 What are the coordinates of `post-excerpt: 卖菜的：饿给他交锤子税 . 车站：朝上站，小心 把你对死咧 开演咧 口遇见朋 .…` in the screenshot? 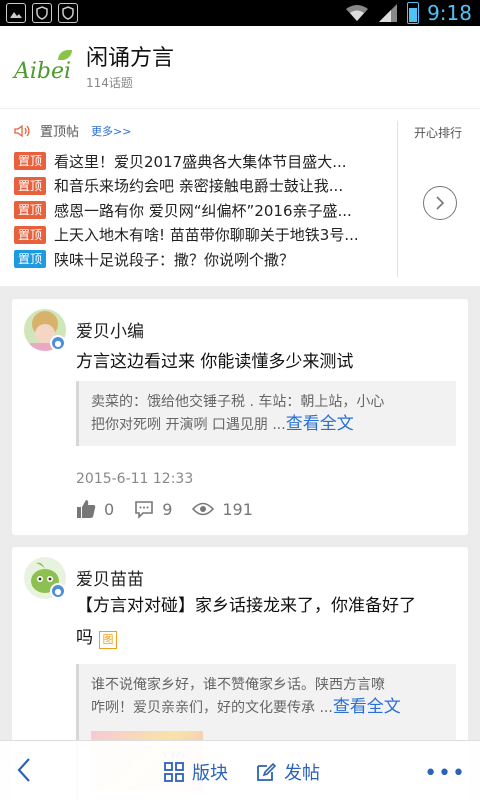 It's located at (266, 413).